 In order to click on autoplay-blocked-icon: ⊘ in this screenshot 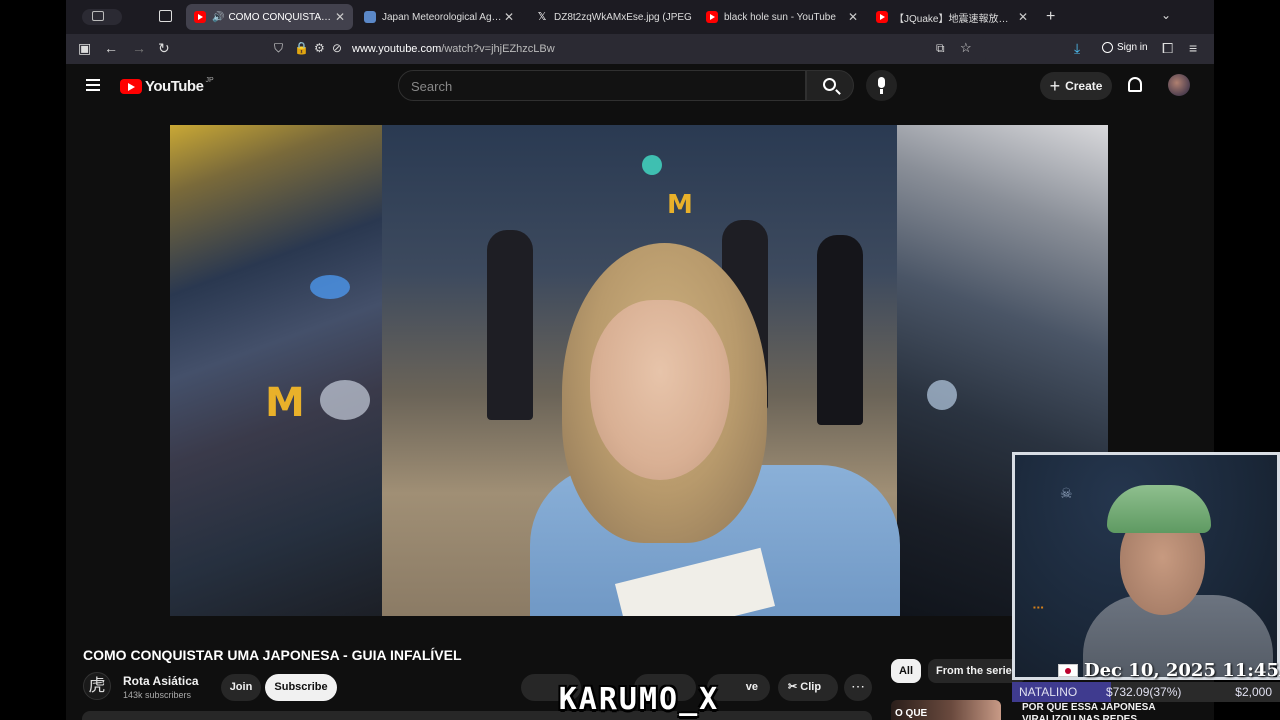, I will do `click(337, 48)`.